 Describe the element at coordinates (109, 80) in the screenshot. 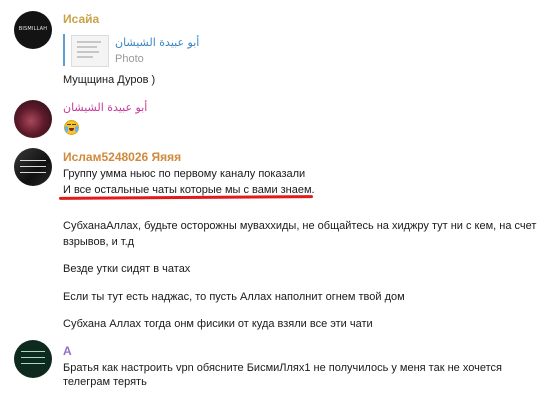

I see `message-text: Мущщина Дуров )` at that location.